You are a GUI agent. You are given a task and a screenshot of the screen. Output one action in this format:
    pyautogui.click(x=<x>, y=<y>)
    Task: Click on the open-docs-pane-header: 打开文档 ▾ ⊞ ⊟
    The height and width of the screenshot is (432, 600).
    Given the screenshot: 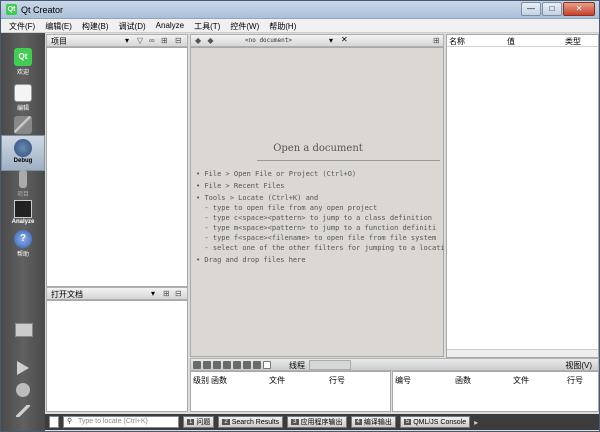 What is the action you would take?
    pyautogui.click(x=117, y=293)
    